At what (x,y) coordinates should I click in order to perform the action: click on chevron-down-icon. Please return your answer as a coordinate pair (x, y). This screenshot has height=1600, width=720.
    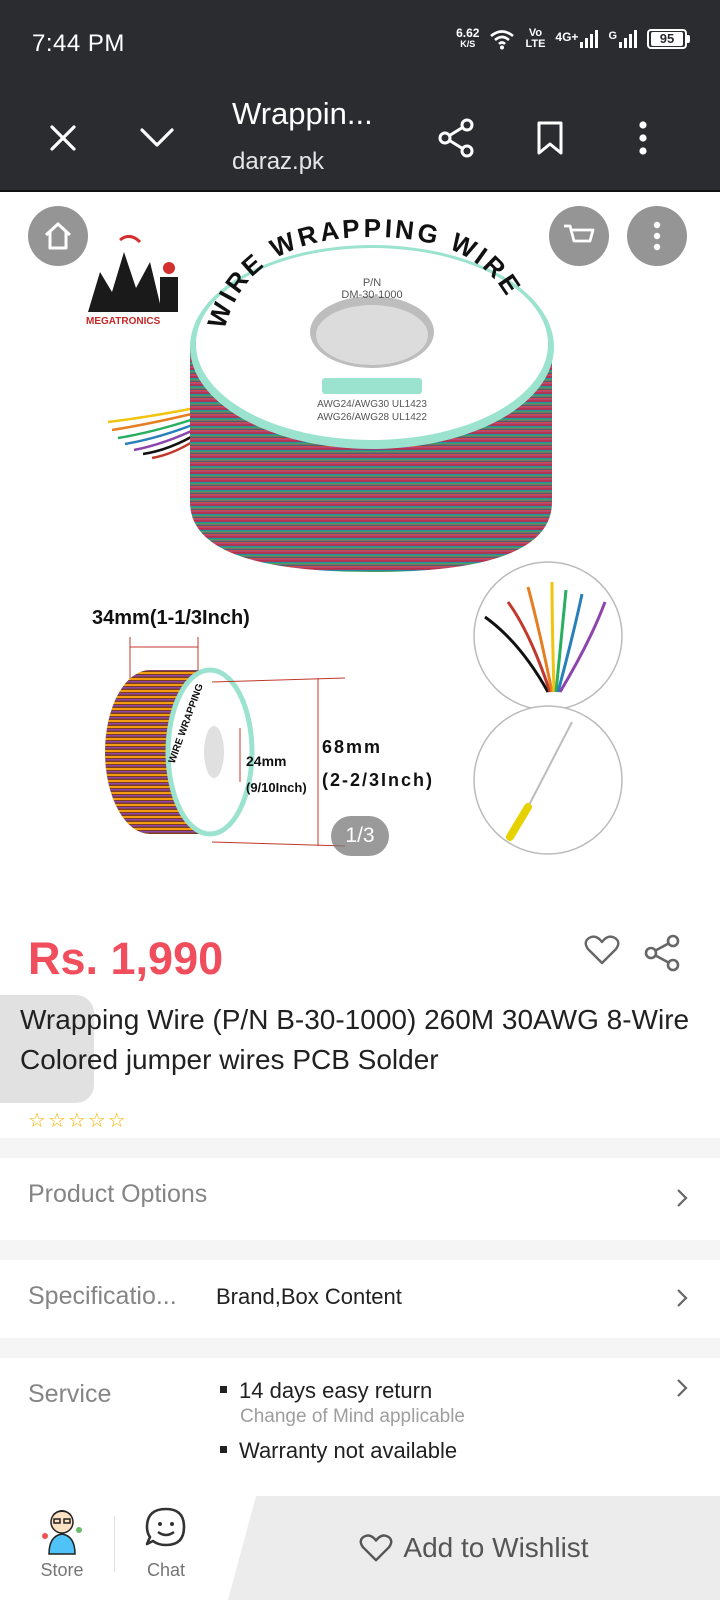
    Looking at the image, I should click on (157, 138).